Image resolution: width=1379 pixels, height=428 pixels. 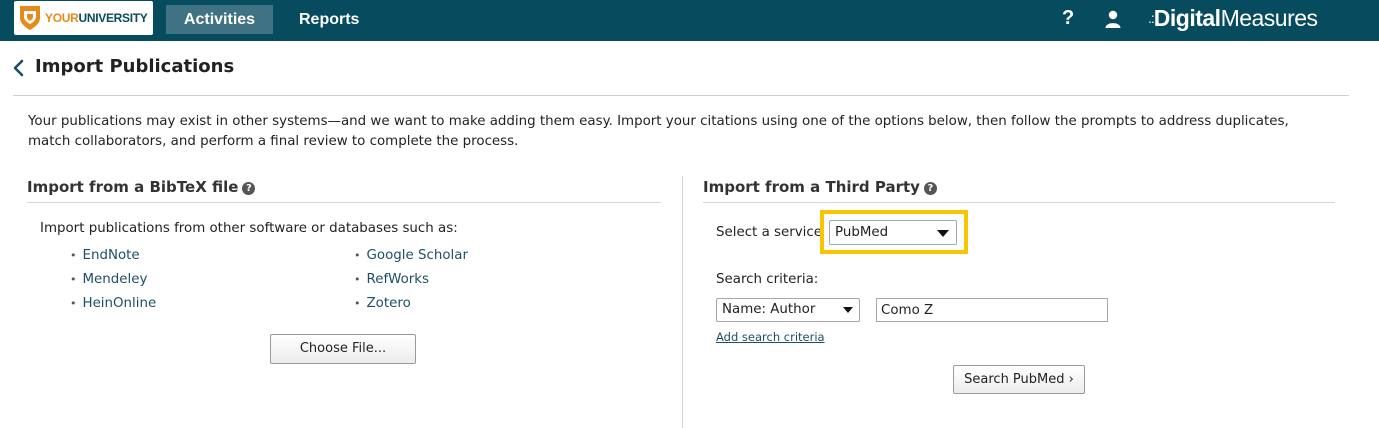 I want to click on criteria-value-input, so click(x=992, y=310).